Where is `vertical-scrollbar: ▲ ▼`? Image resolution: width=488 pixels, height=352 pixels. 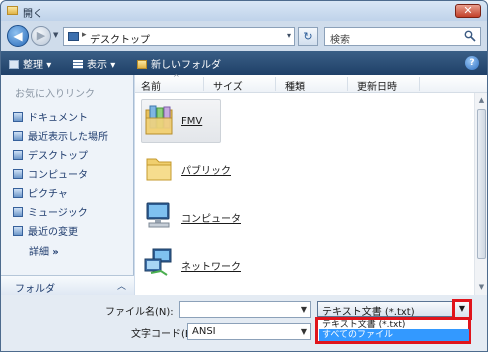 vertical-scrollbar: ▲ ▼ is located at coordinates (480, 194).